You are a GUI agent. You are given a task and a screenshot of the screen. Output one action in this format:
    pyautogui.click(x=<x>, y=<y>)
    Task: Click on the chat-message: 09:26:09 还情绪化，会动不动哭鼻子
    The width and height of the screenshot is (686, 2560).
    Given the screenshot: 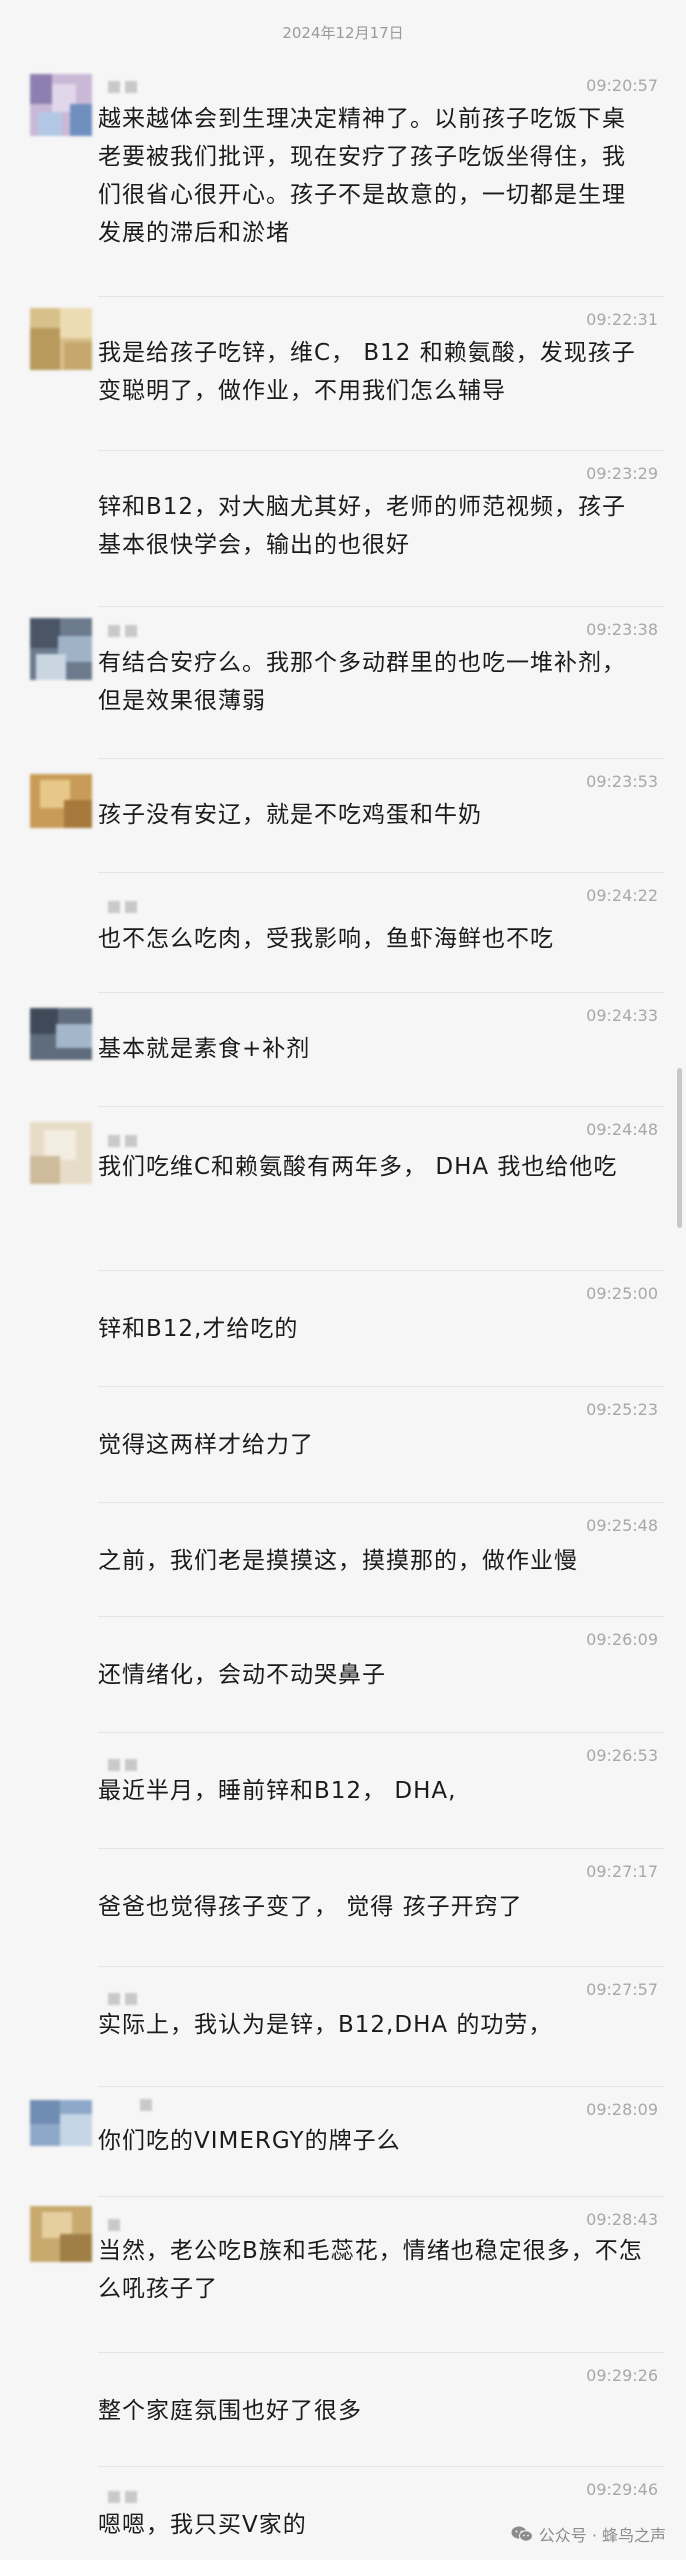 What is the action you would take?
    pyautogui.click(x=343, y=1666)
    